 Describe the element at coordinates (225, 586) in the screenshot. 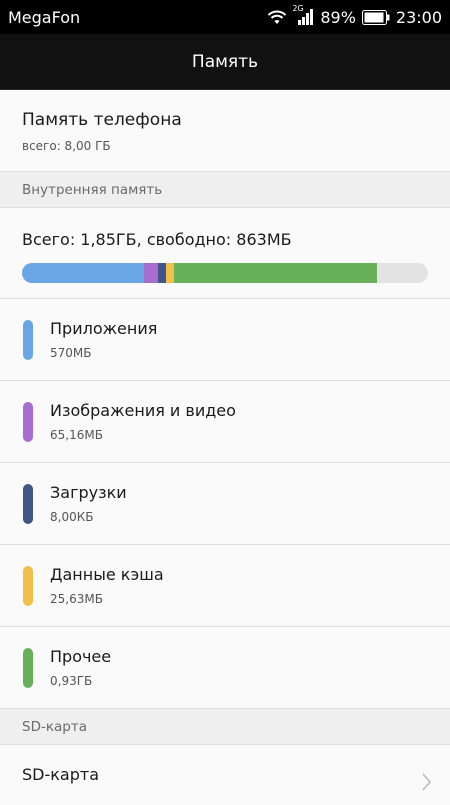

I see `category-cache: Данные кэша 25,63МБ` at that location.